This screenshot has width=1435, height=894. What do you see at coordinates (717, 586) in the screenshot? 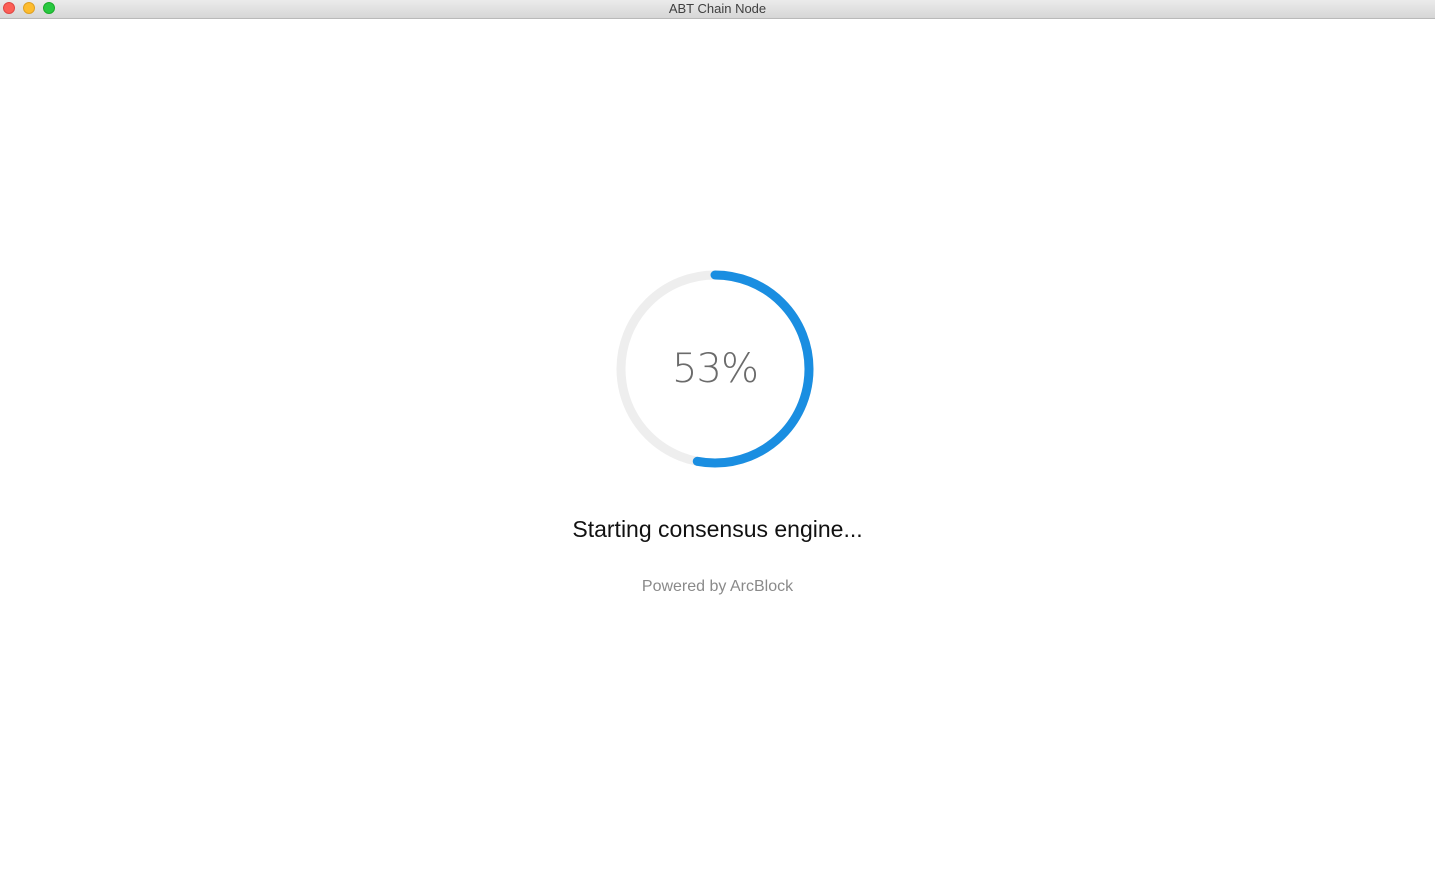
I see `powered-by-text: Powered by ArcBlock` at bounding box center [717, 586].